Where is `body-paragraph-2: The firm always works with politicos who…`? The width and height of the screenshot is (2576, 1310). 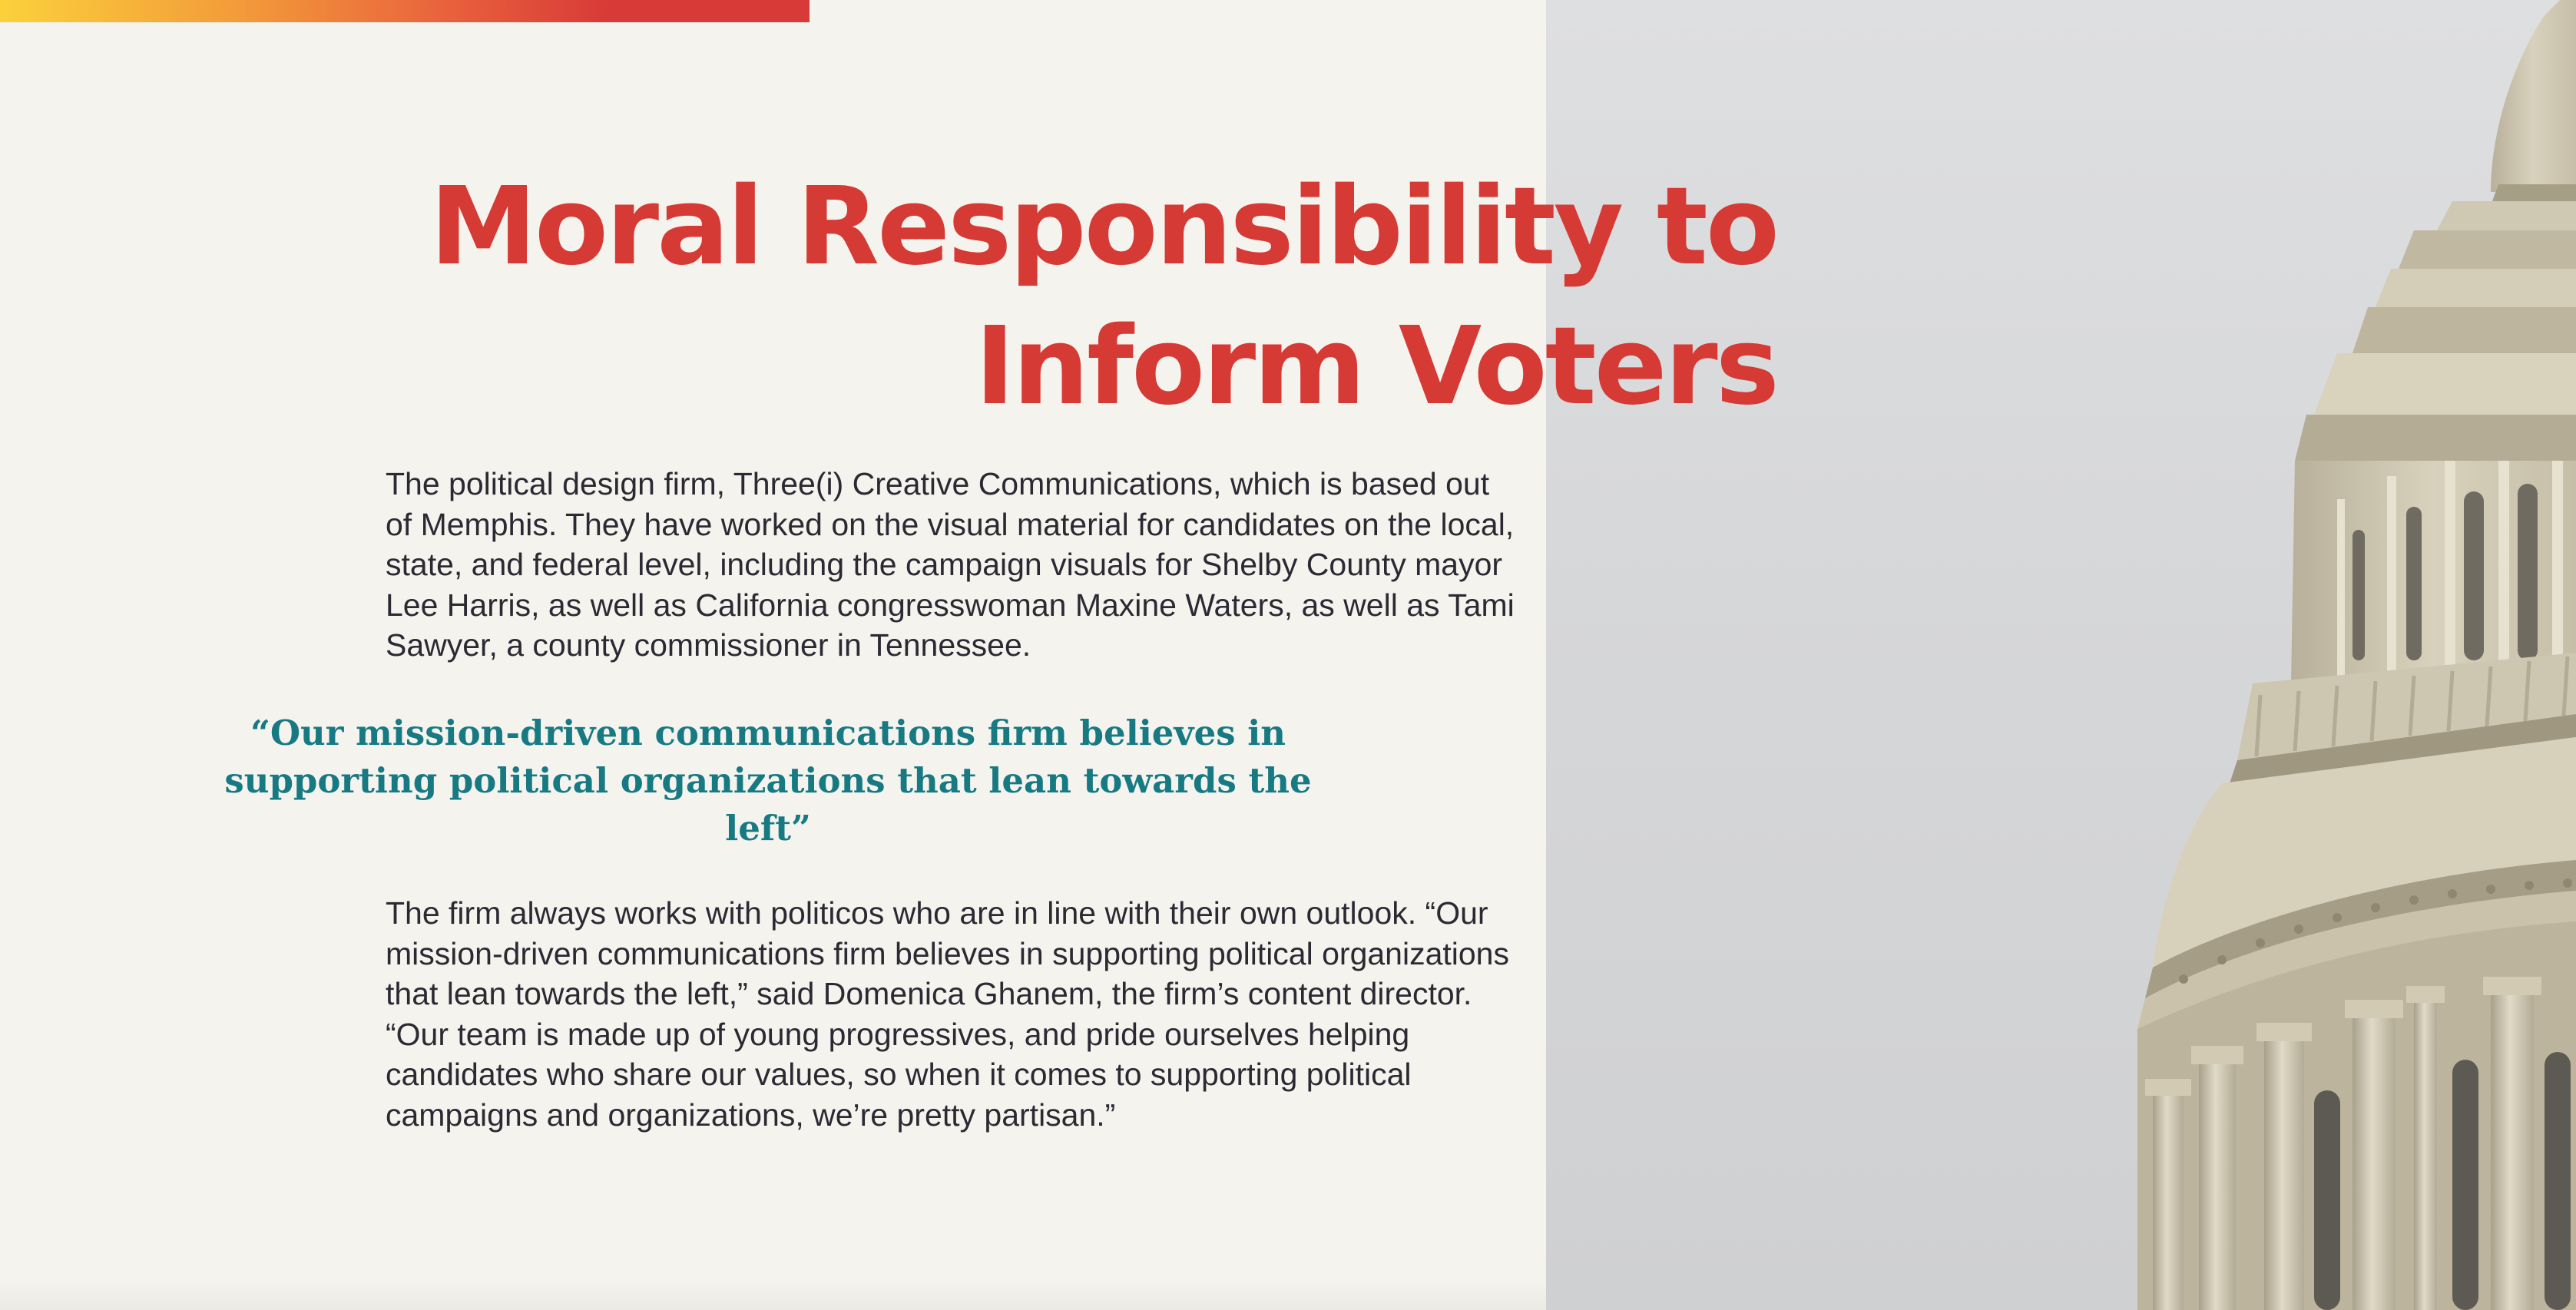
body-paragraph-2: The firm always works with politicos who… is located at coordinates (948, 1014).